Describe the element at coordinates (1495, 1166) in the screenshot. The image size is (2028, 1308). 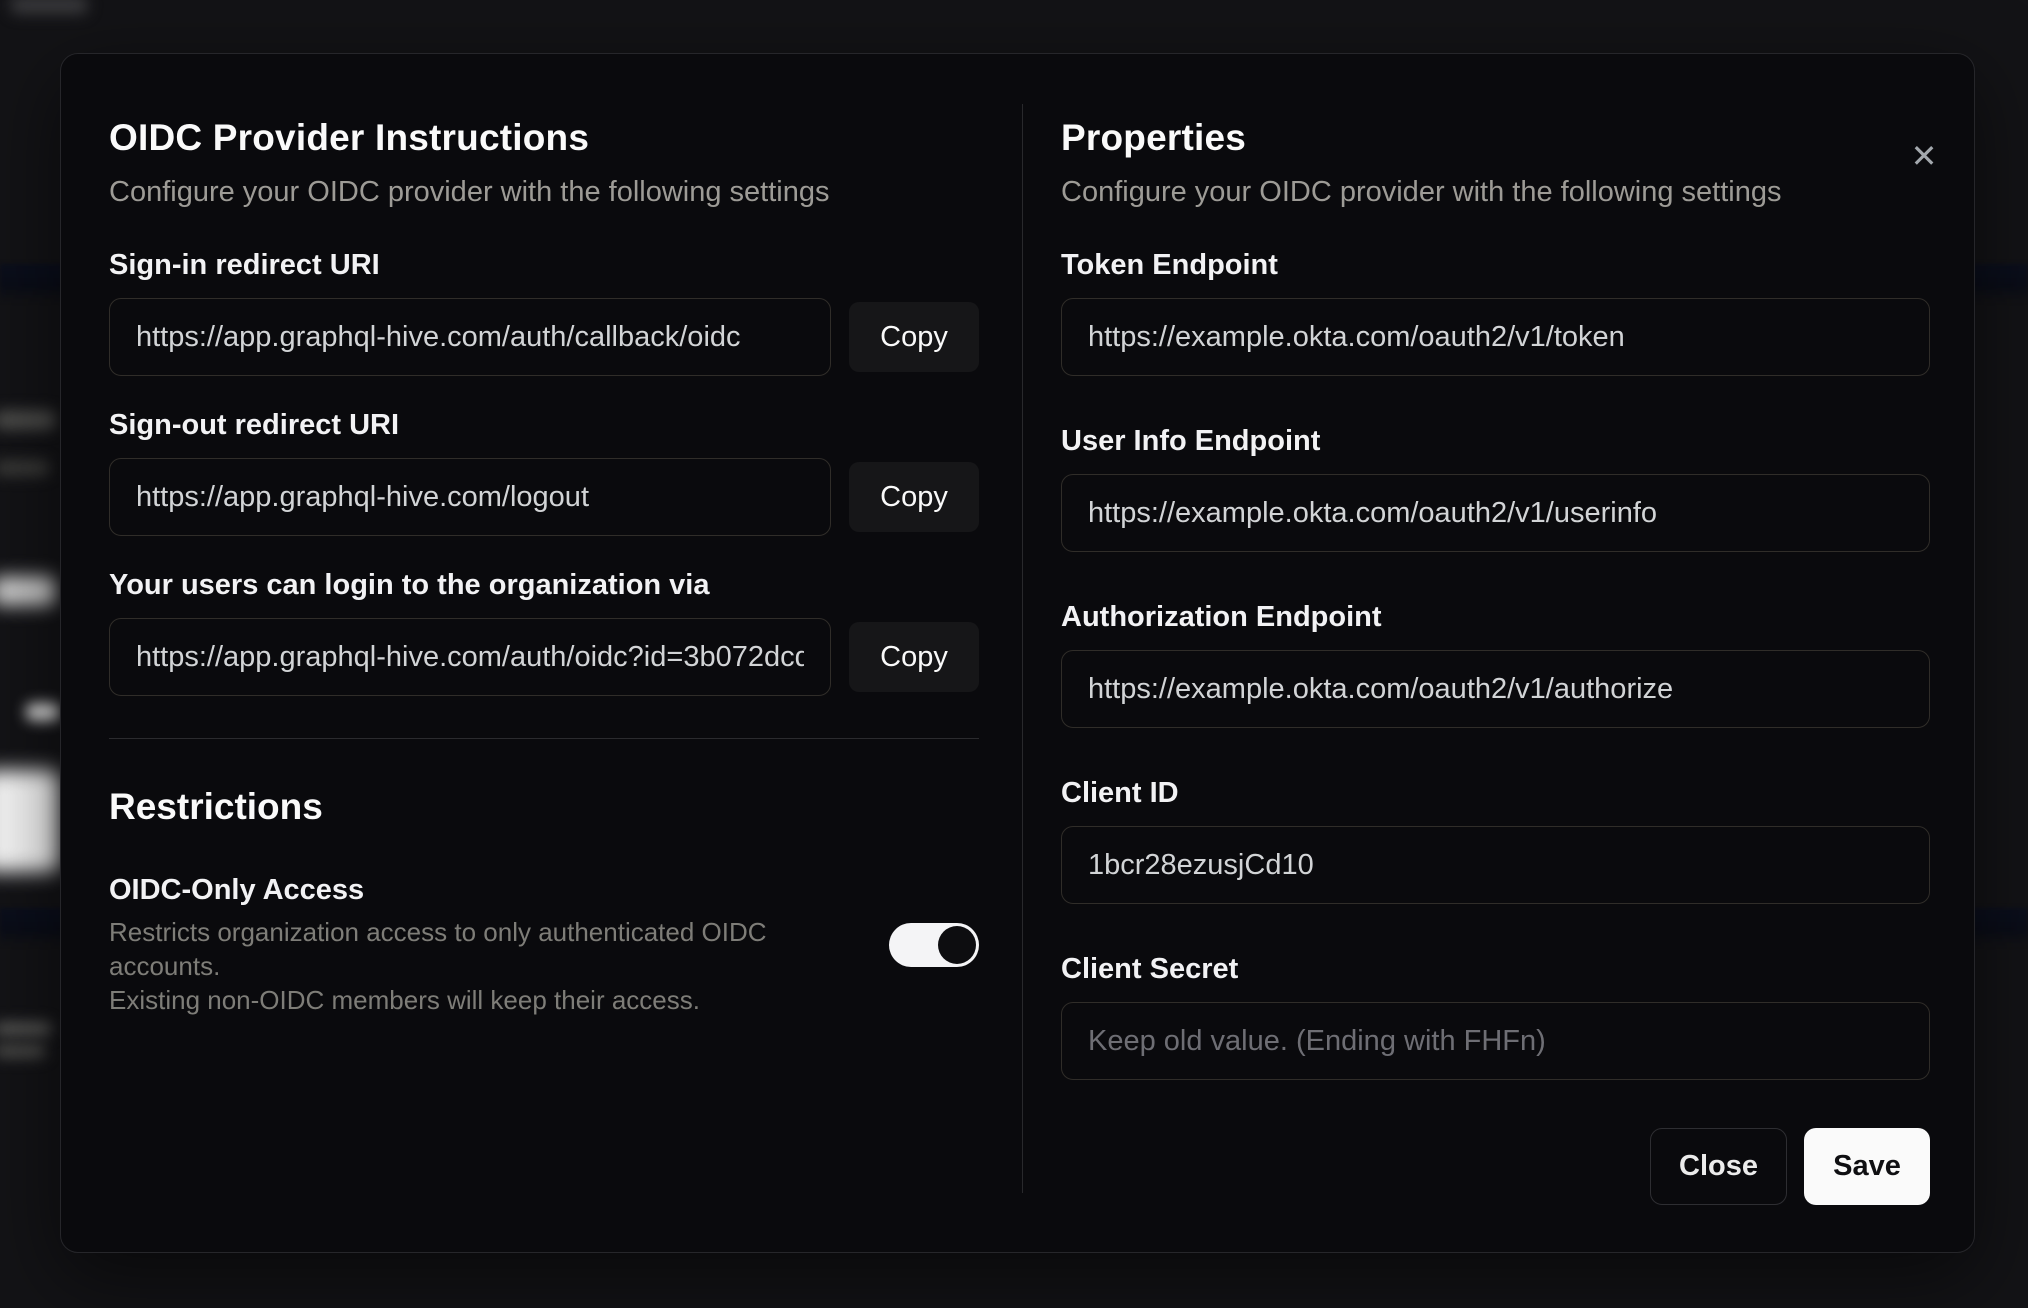
I see `dialog-actions: Close Save` at that location.